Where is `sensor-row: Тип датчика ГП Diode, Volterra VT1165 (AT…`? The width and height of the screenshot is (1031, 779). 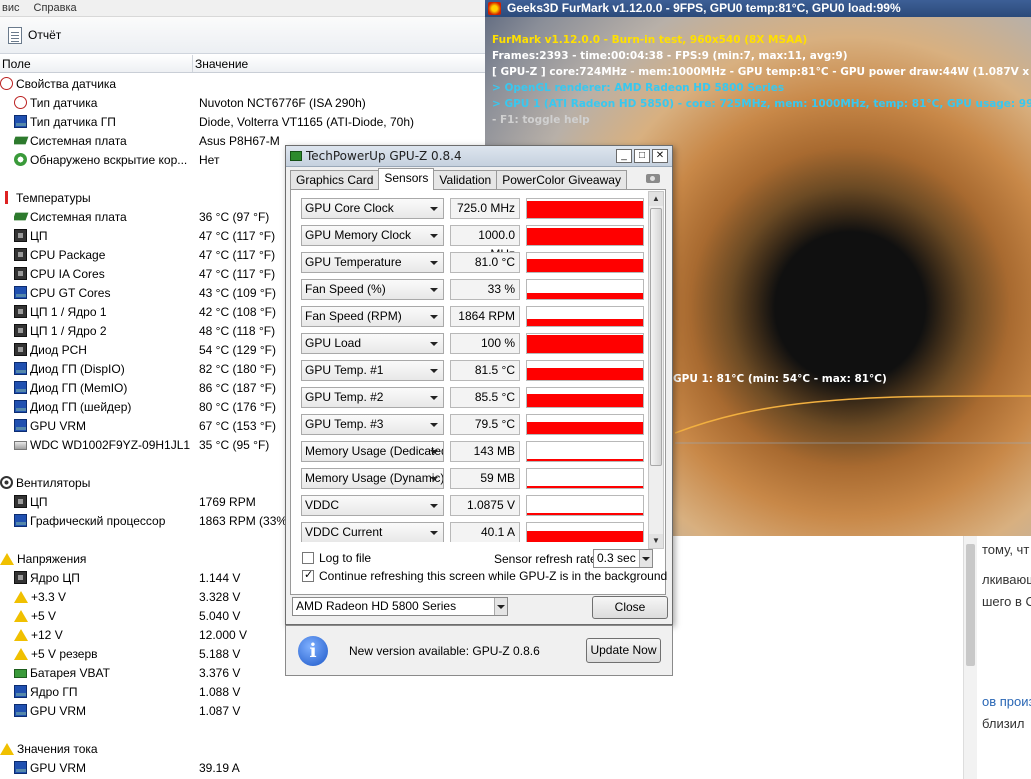
sensor-row: Тип датчика ГП Diode, Volterra VT1165 (AT… is located at coordinates (242, 121).